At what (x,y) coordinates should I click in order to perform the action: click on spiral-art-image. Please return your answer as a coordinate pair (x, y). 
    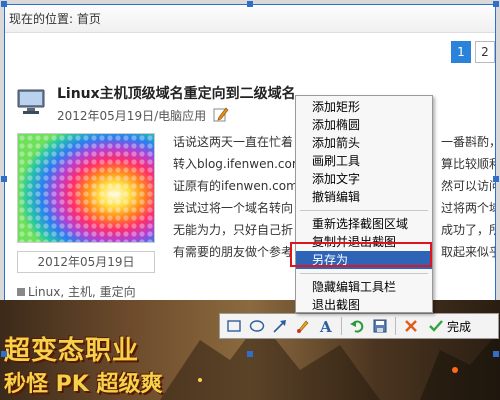
    Looking at the image, I should click on (86, 188).